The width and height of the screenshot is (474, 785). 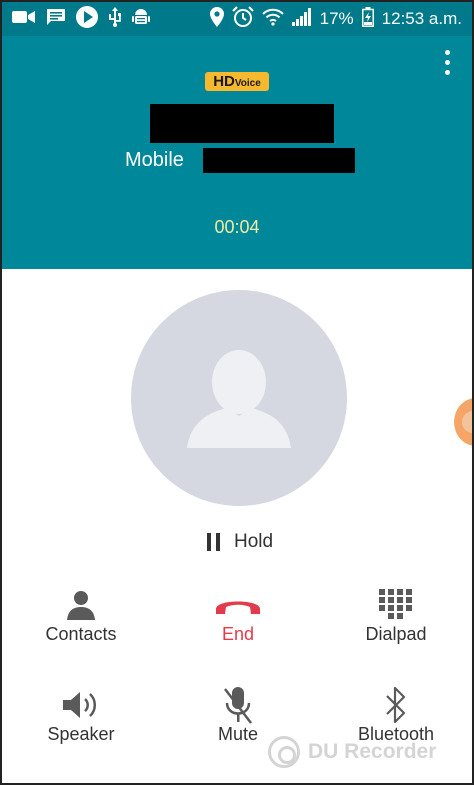 I want to click on hd-voice-badge: HDVoice, so click(x=237, y=81).